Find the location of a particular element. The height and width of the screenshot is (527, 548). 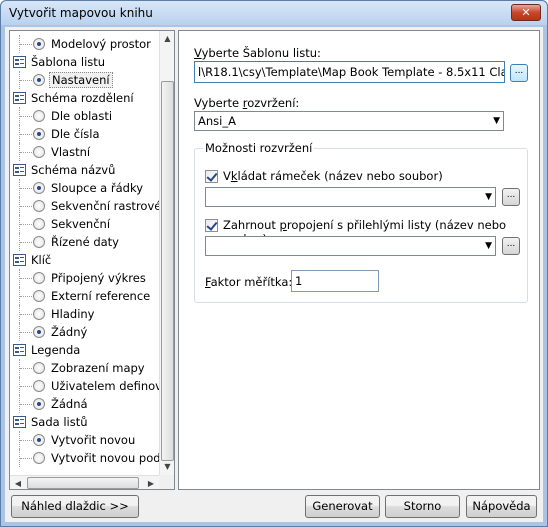

tree-item-label: Řízené daty is located at coordinates (85, 242).